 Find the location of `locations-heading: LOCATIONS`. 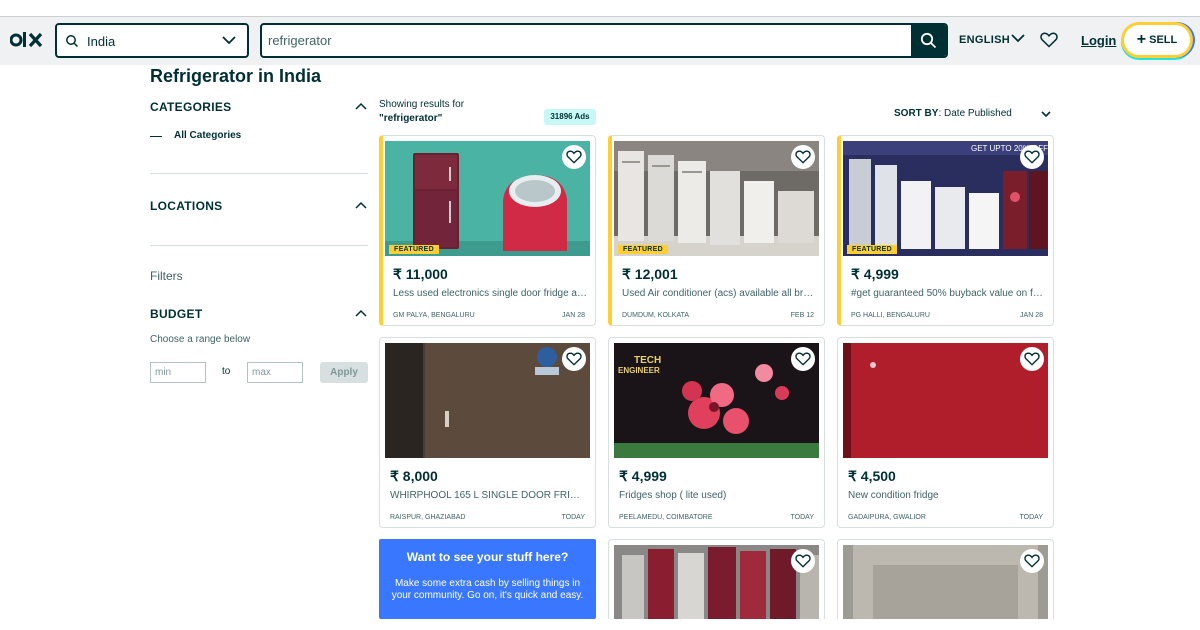

locations-heading: LOCATIONS is located at coordinates (186, 206).